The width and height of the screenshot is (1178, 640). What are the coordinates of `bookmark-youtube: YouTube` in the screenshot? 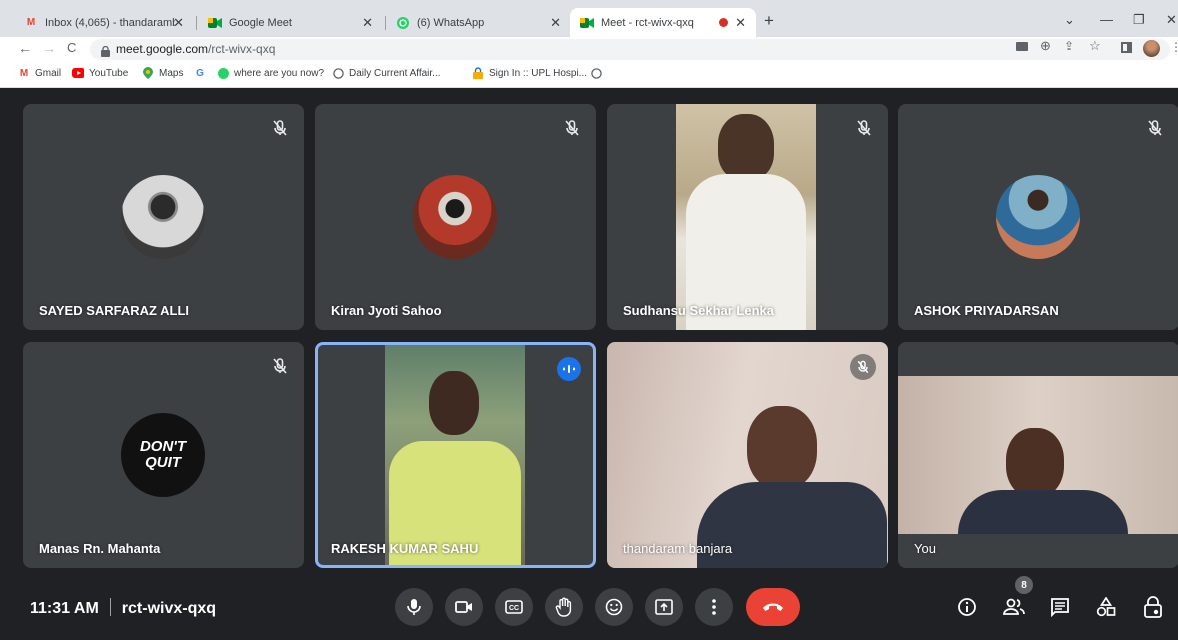 It's located at (100, 73).